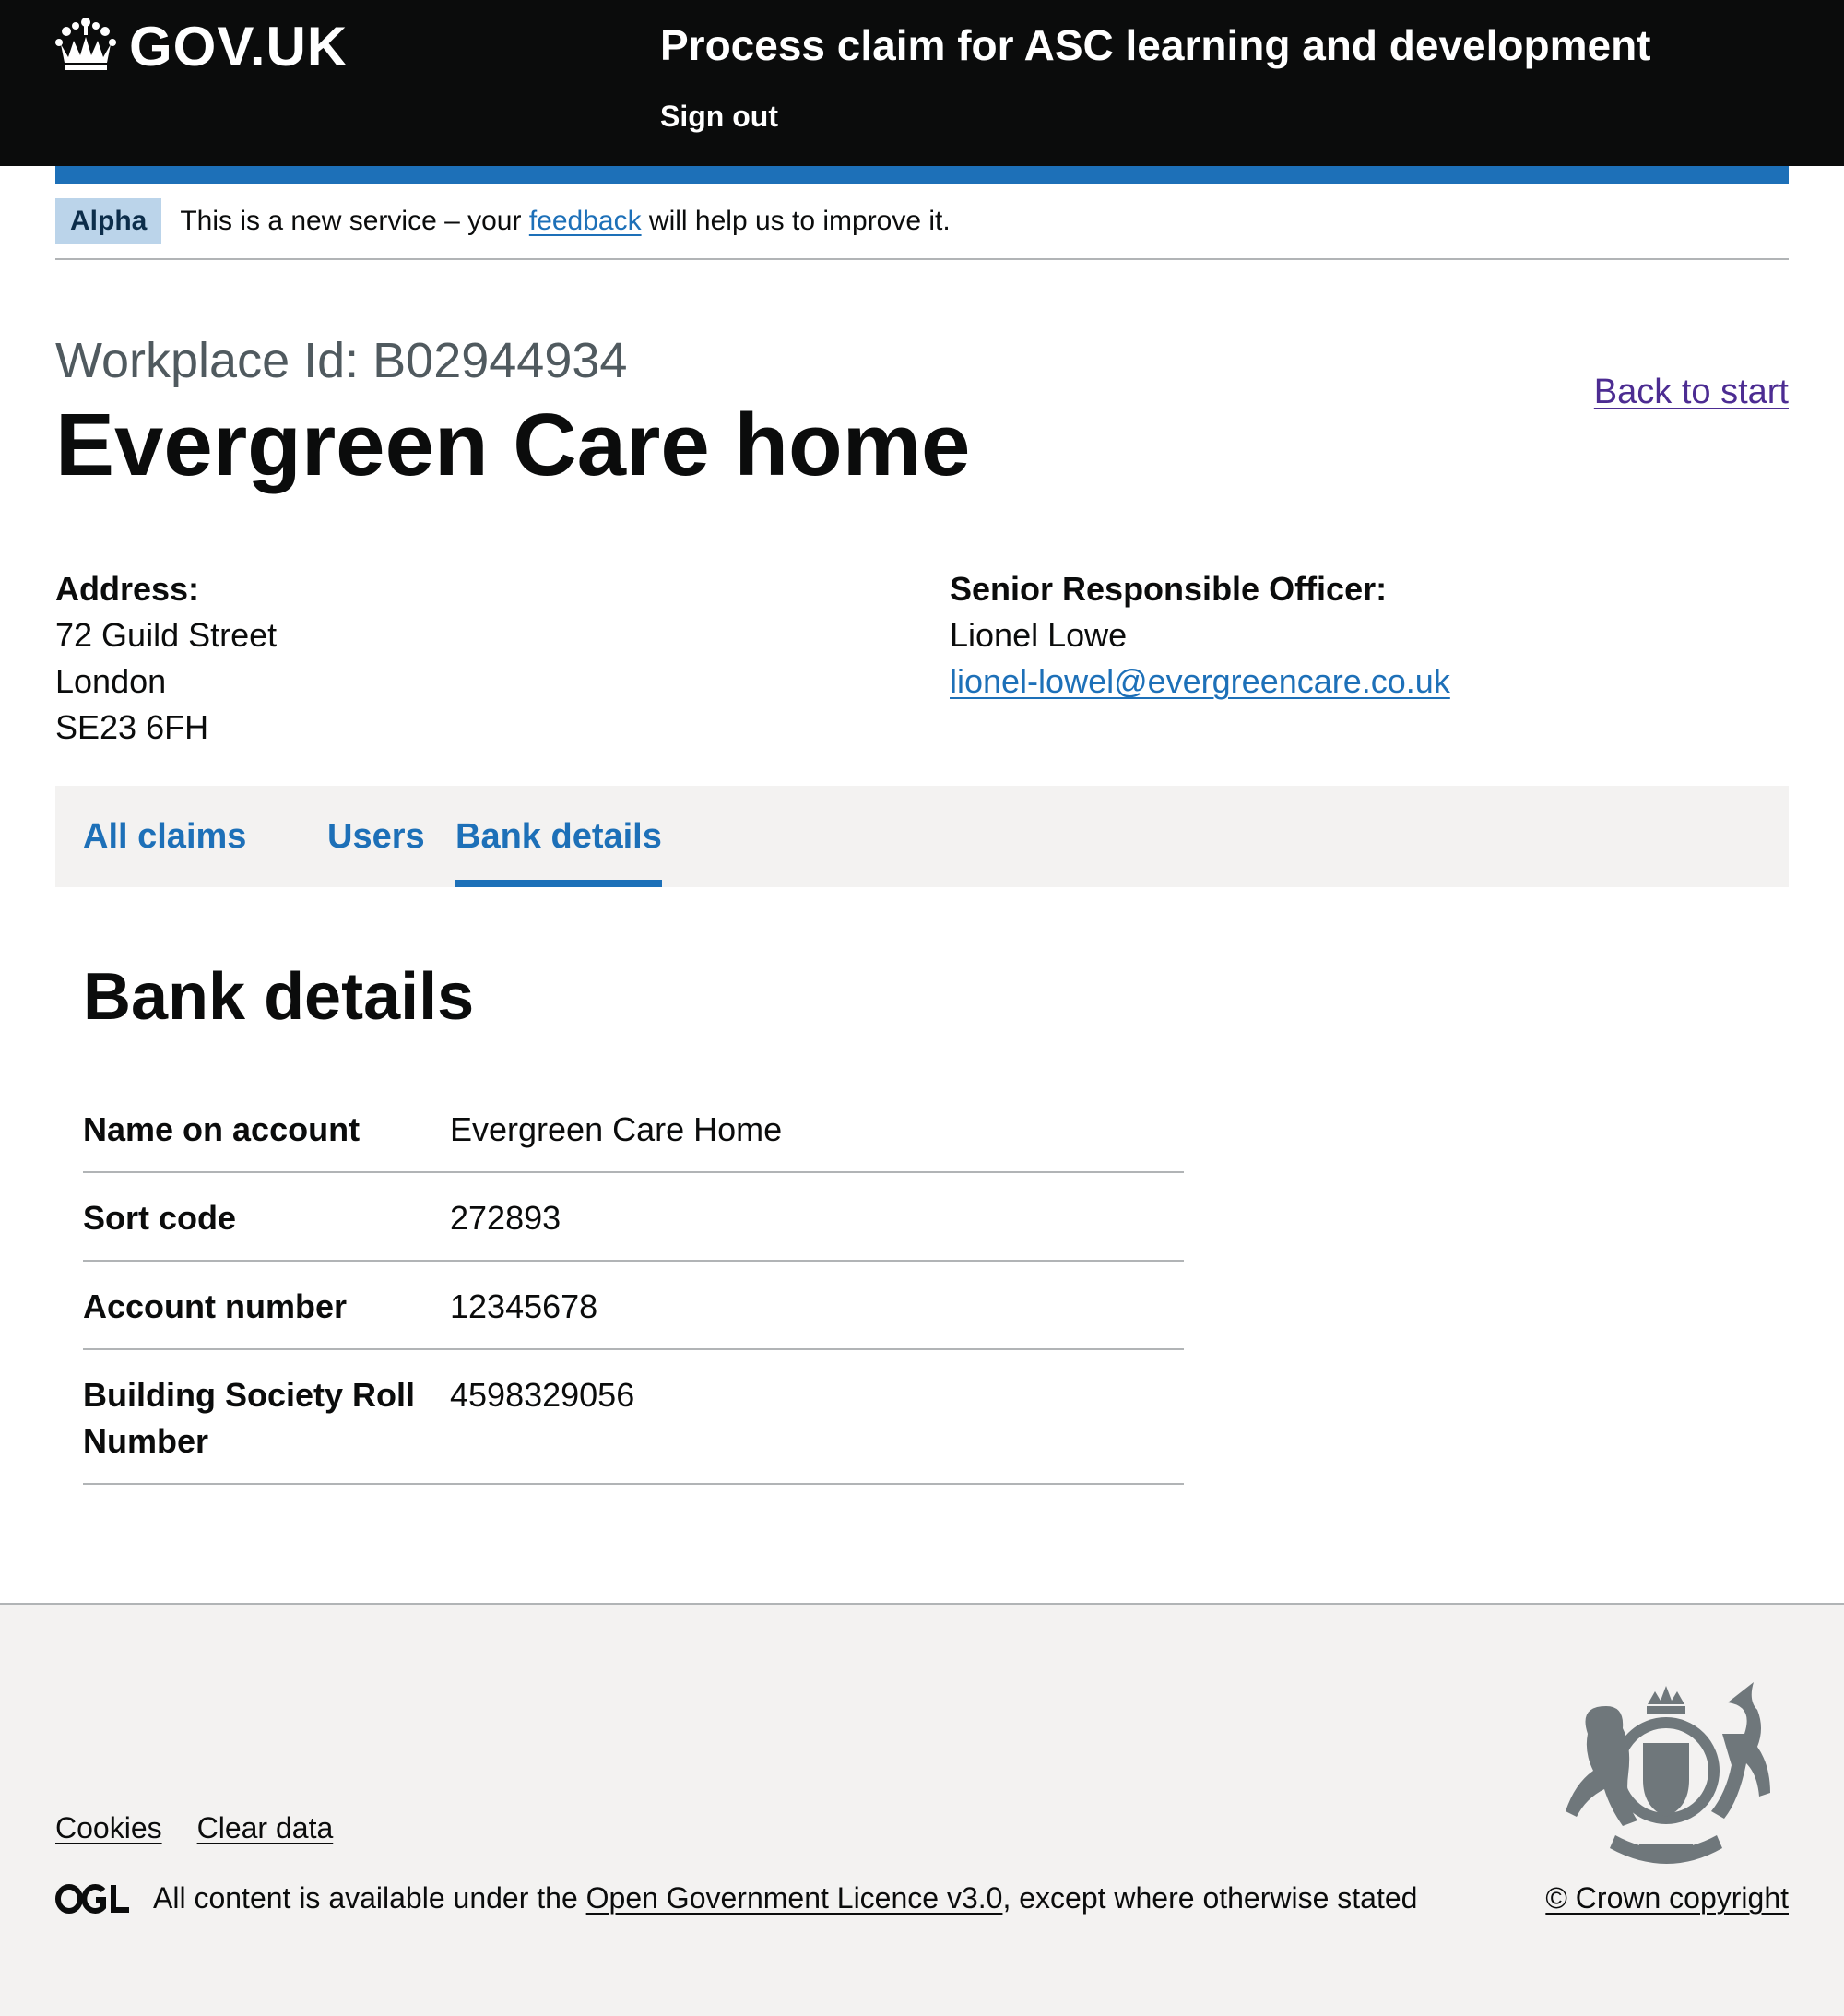  Describe the element at coordinates (132, 727) in the screenshot. I see `address-line: SE23 6FH` at that location.